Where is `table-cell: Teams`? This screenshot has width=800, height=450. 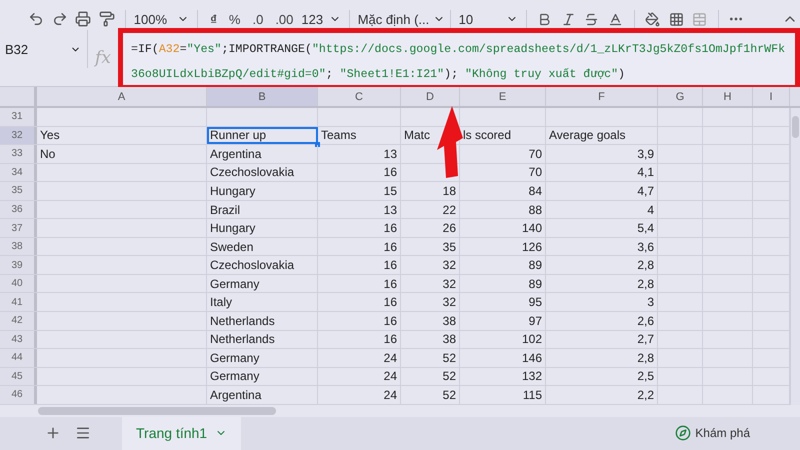
table-cell: Teams is located at coordinates (359, 135).